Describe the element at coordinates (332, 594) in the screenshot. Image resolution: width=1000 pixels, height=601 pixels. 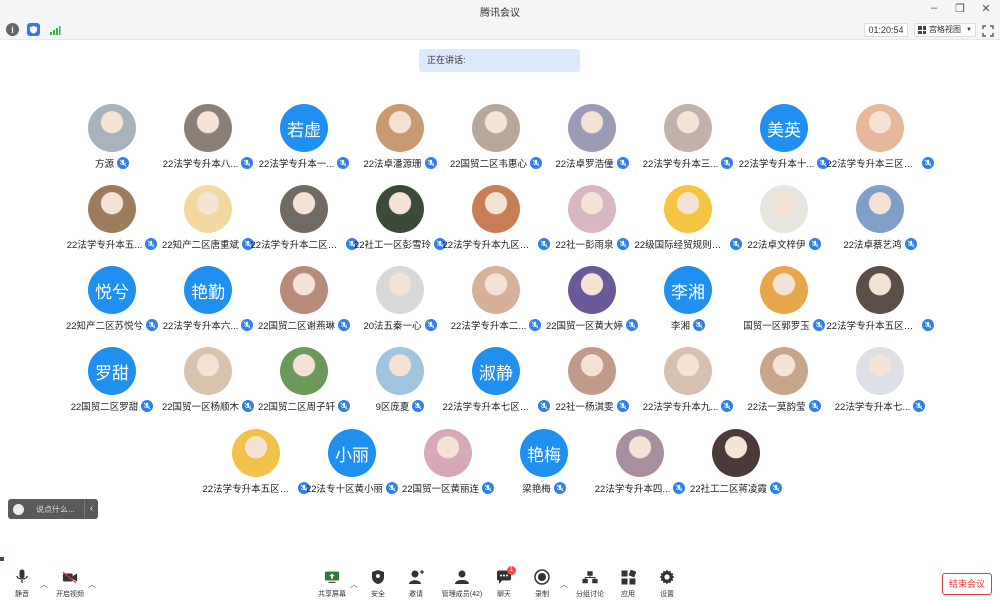
I see `share-label: 共享屏幕` at that location.